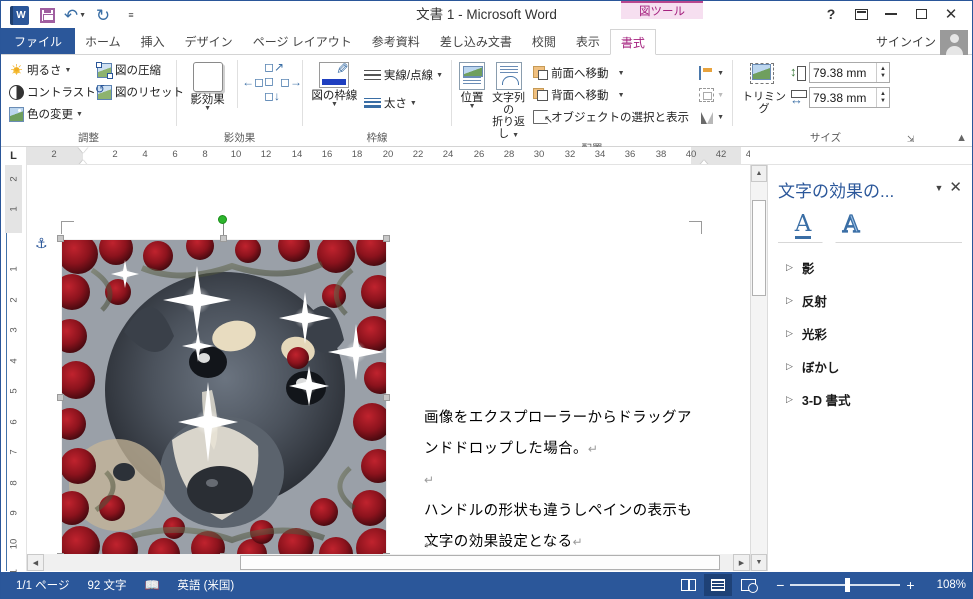 This screenshot has height=599, width=973. I want to click on nudge-shadow-up-icon: ◻↗, so click(274, 67).